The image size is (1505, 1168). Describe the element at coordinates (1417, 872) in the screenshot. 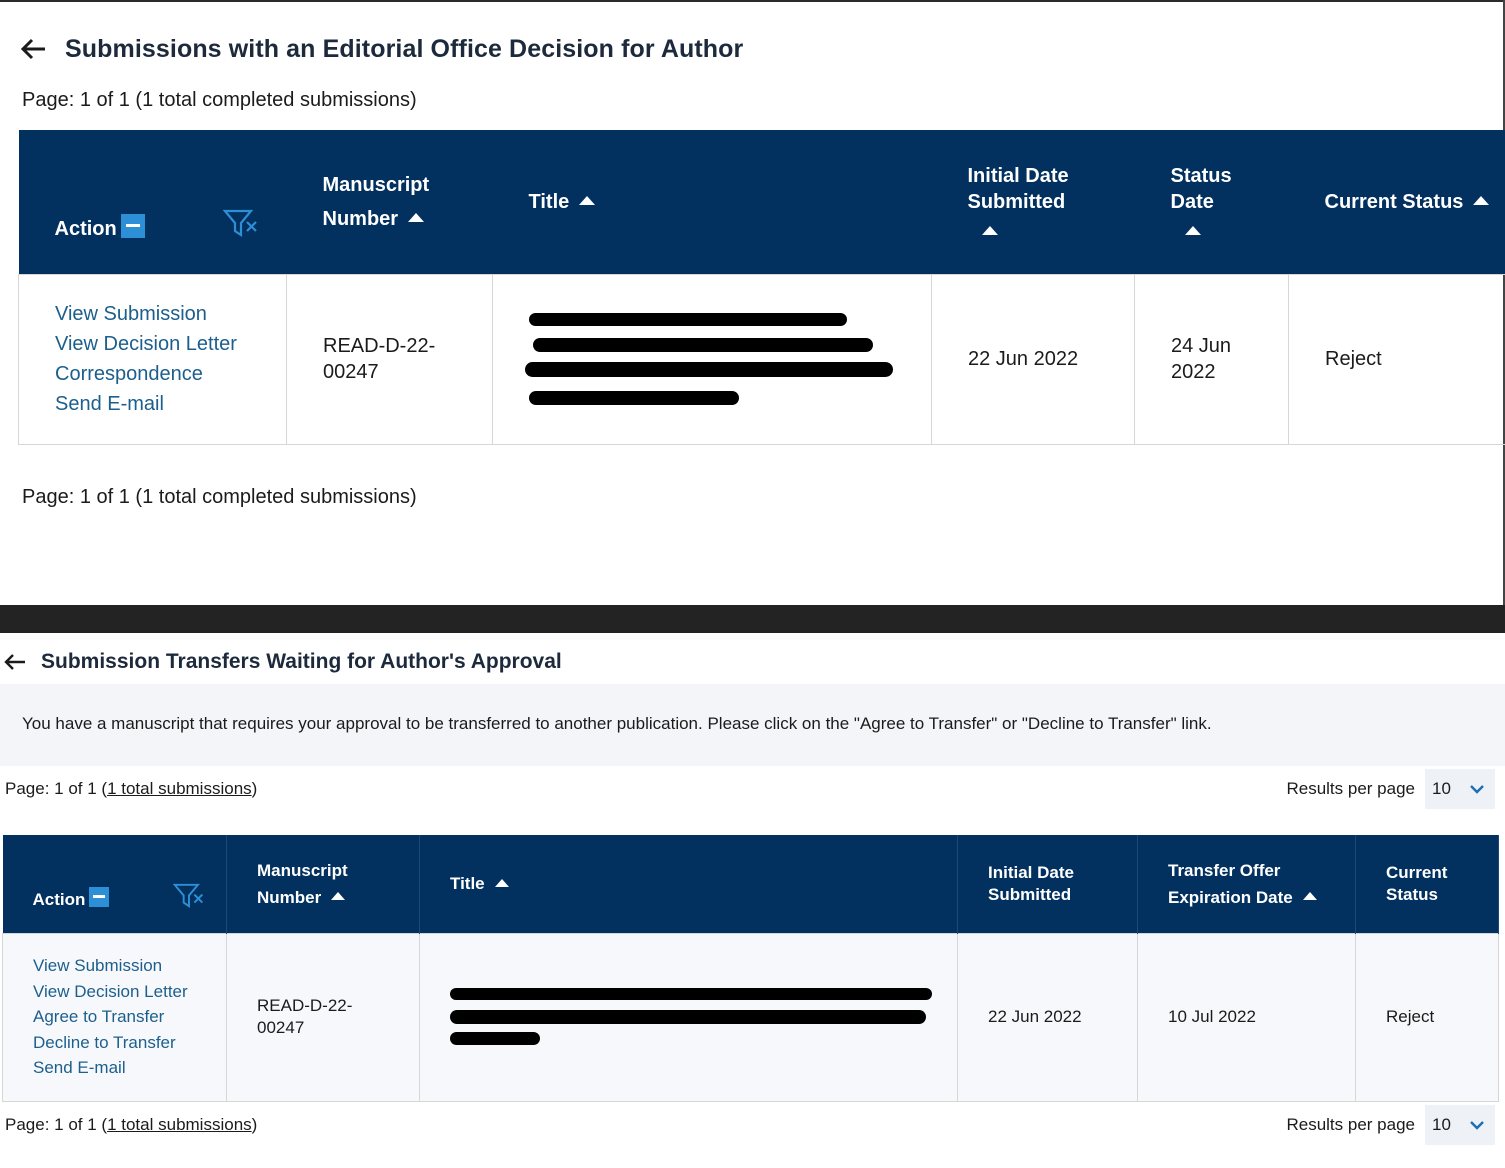

I see `col-current-l1: Current` at that location.